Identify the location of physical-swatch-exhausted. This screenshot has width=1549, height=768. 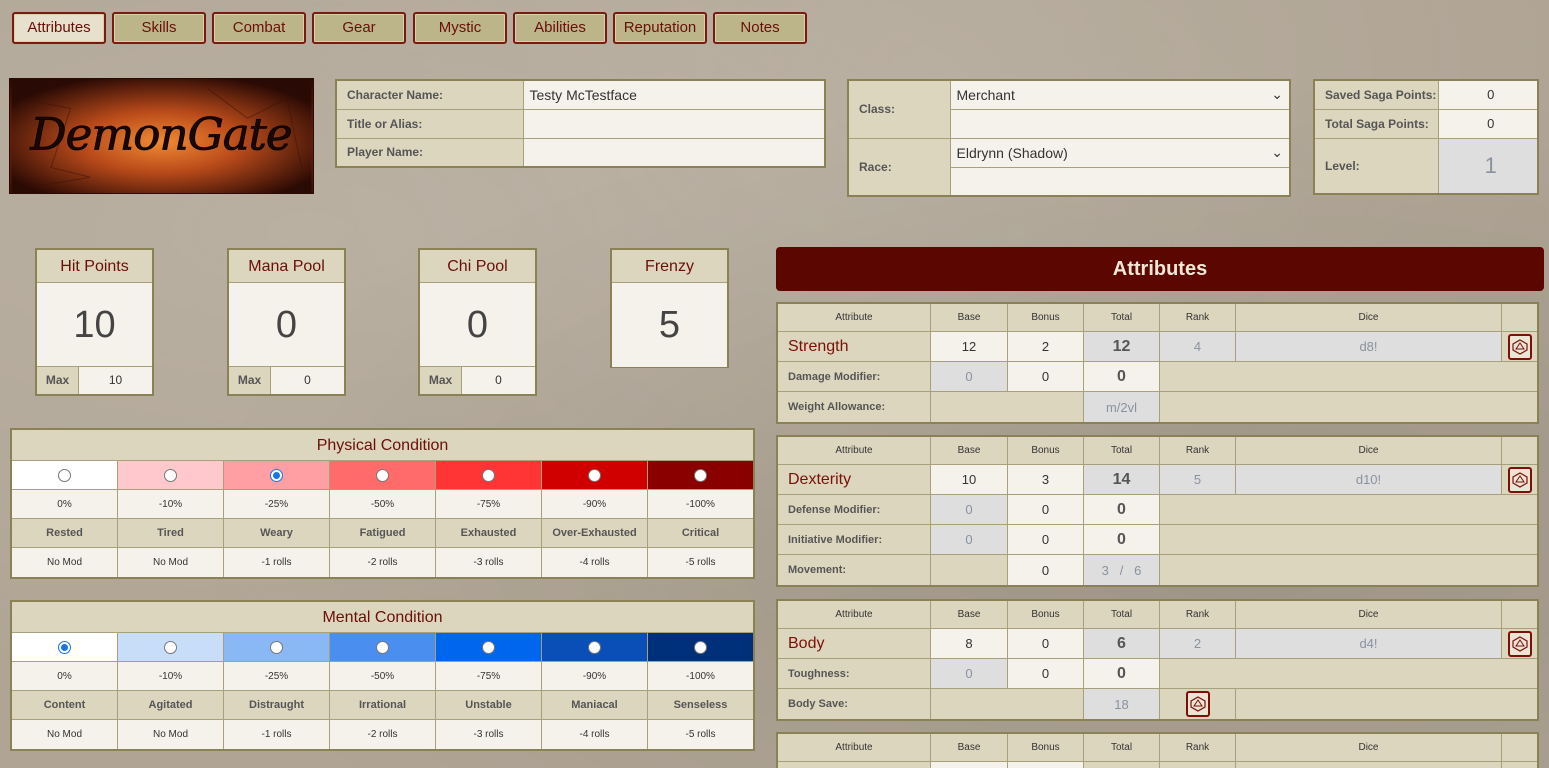
(489, 475).